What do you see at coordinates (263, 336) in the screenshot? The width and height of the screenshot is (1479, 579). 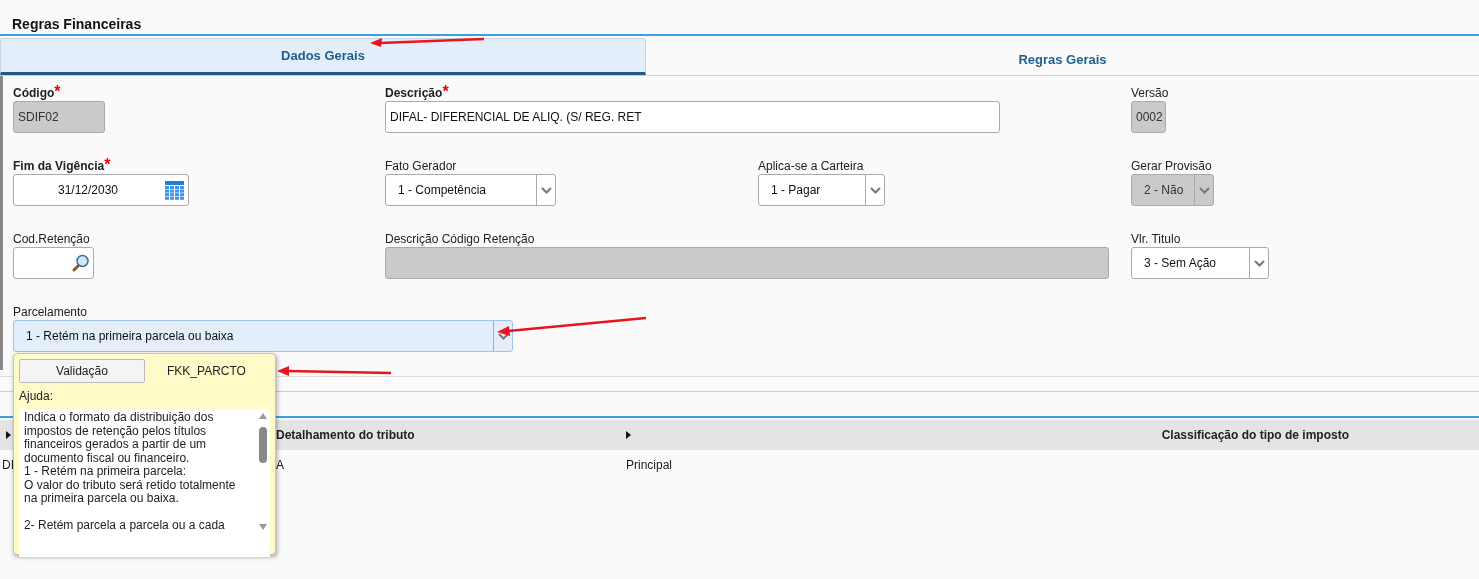 I see `dropdown: 1 - Retém na primeira parcela ou baixa` at bounding box center [263, 336].